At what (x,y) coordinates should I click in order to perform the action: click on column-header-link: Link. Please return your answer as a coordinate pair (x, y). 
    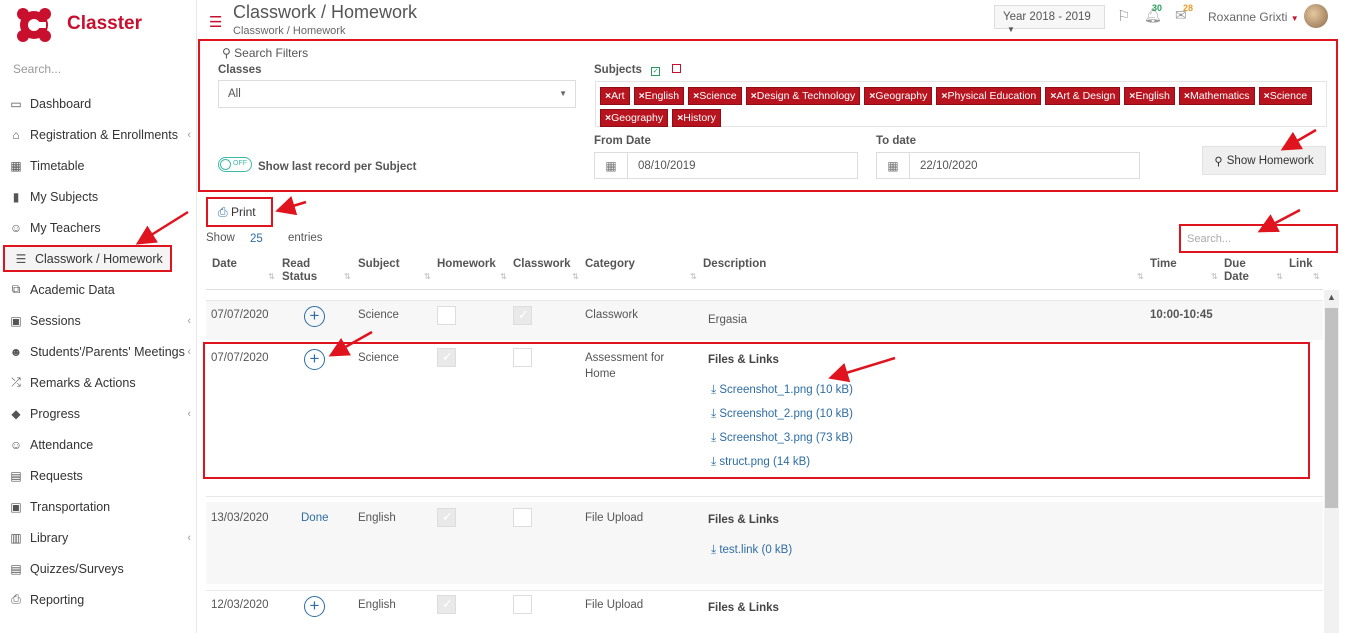
    Looking at the image, I should click on (1301, 264).